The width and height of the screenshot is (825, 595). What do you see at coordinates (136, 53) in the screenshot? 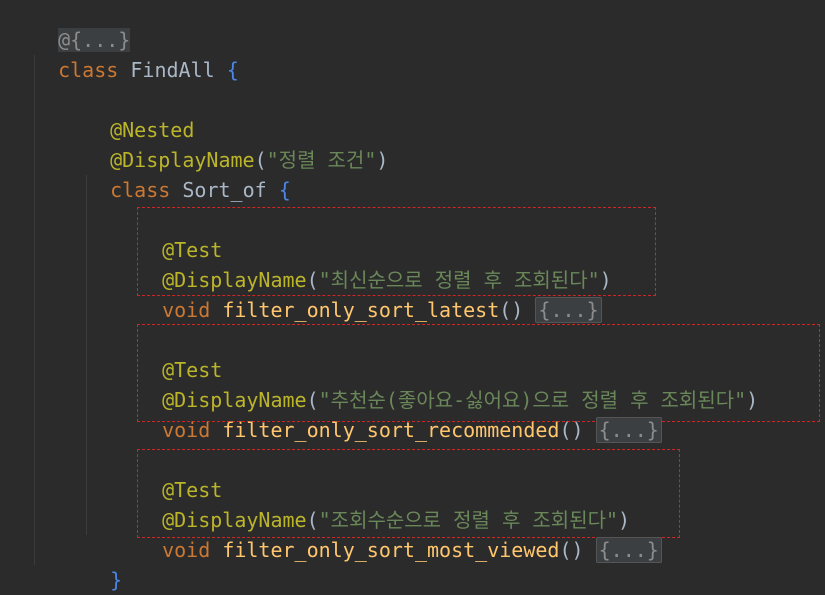
I see `outer-class-declaration: class FindAll {` at bounding box center [136, 53].